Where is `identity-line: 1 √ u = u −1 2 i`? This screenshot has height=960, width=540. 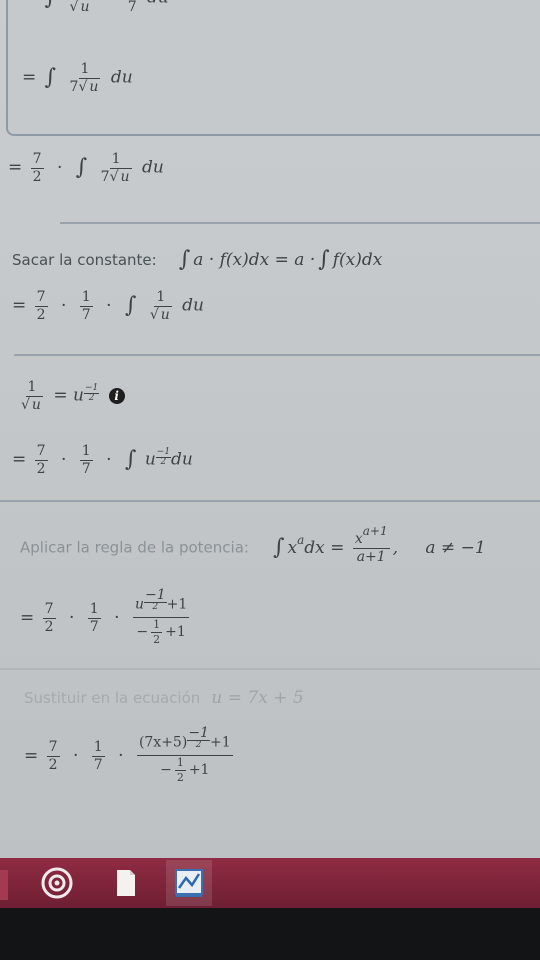 identity-line: 1 √ u = u −1 2 i is located at coordinates (70, 396).